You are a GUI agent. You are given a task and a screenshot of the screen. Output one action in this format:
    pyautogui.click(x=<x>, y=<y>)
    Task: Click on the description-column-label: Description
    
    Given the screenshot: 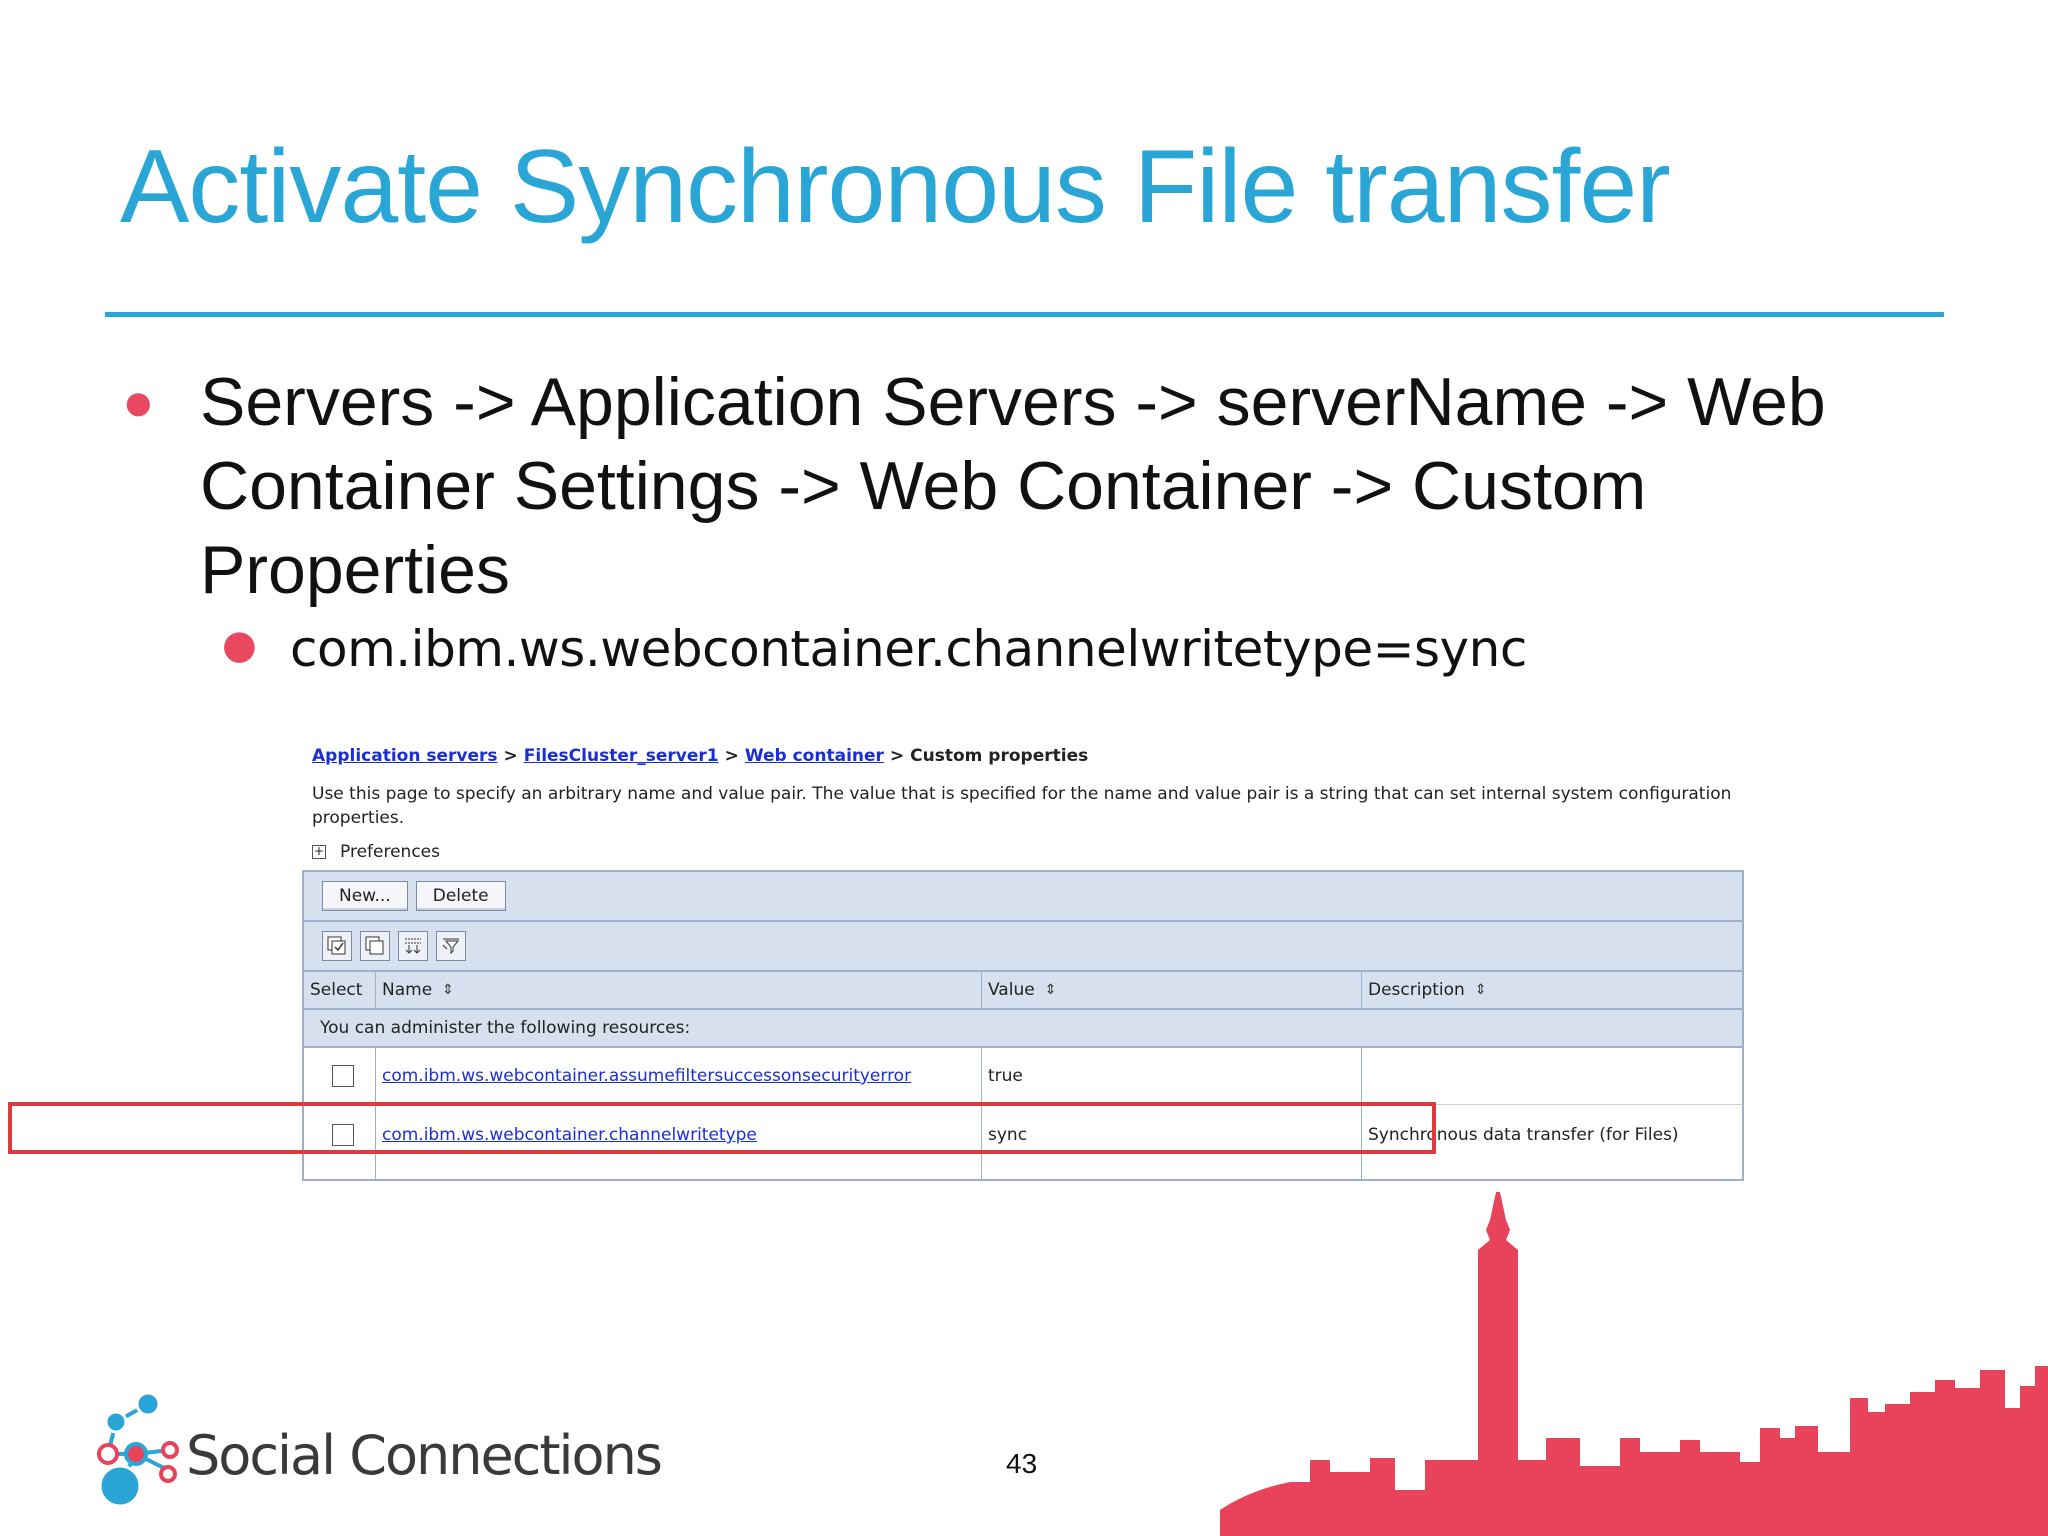 What is the action you would take?
    pyautogui.click(x=1416, y=990)
    